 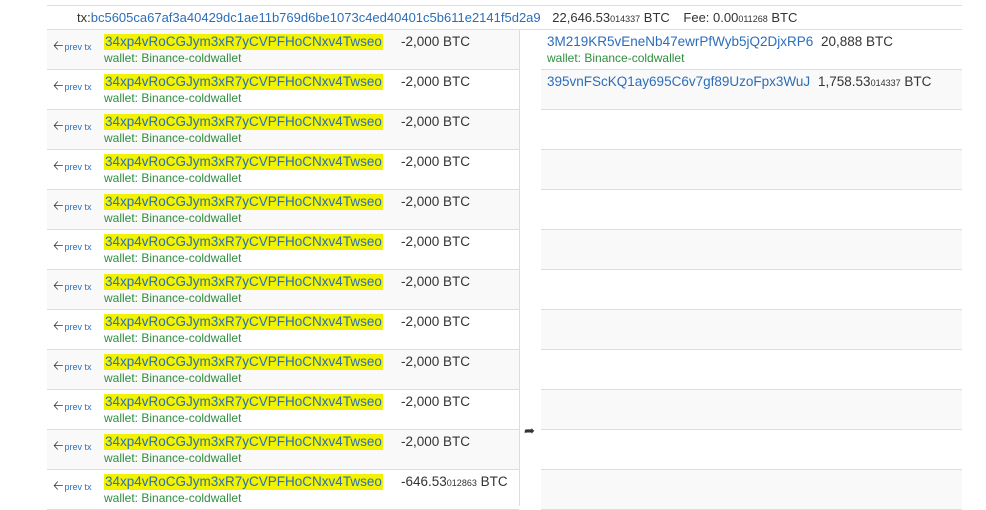 I want to click on output-amount: 1,758.53014337 BTC, so click(x=874, y=82).